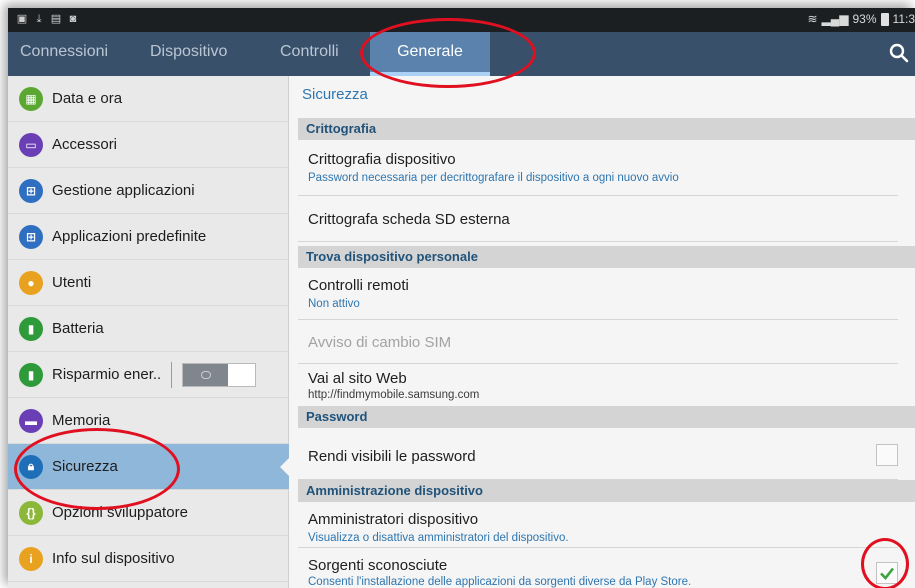  Describe the element at coordinates (335, 94) in the screenshot. I see `page-title: Sicurezza` at that location.